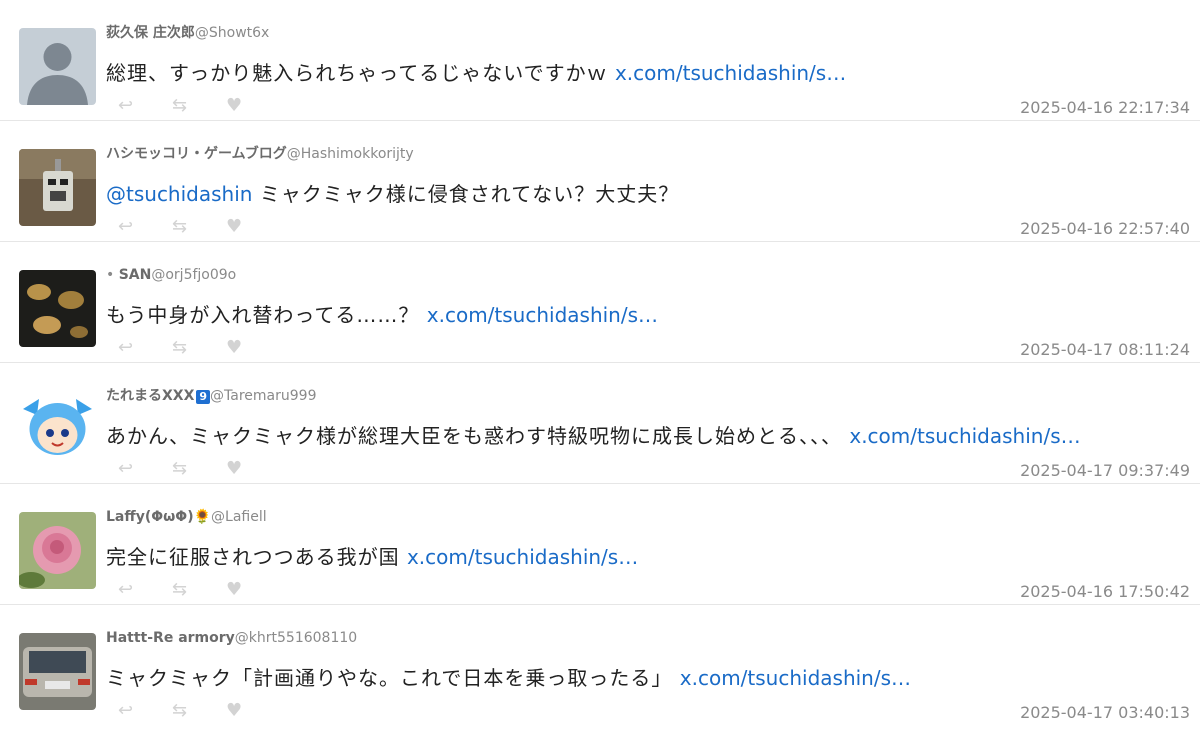  What do you see at coordinates (150, 33) in the screenshot?
I see `display-name: 荻久保 庄次郎` at bounding box center [150, 33].